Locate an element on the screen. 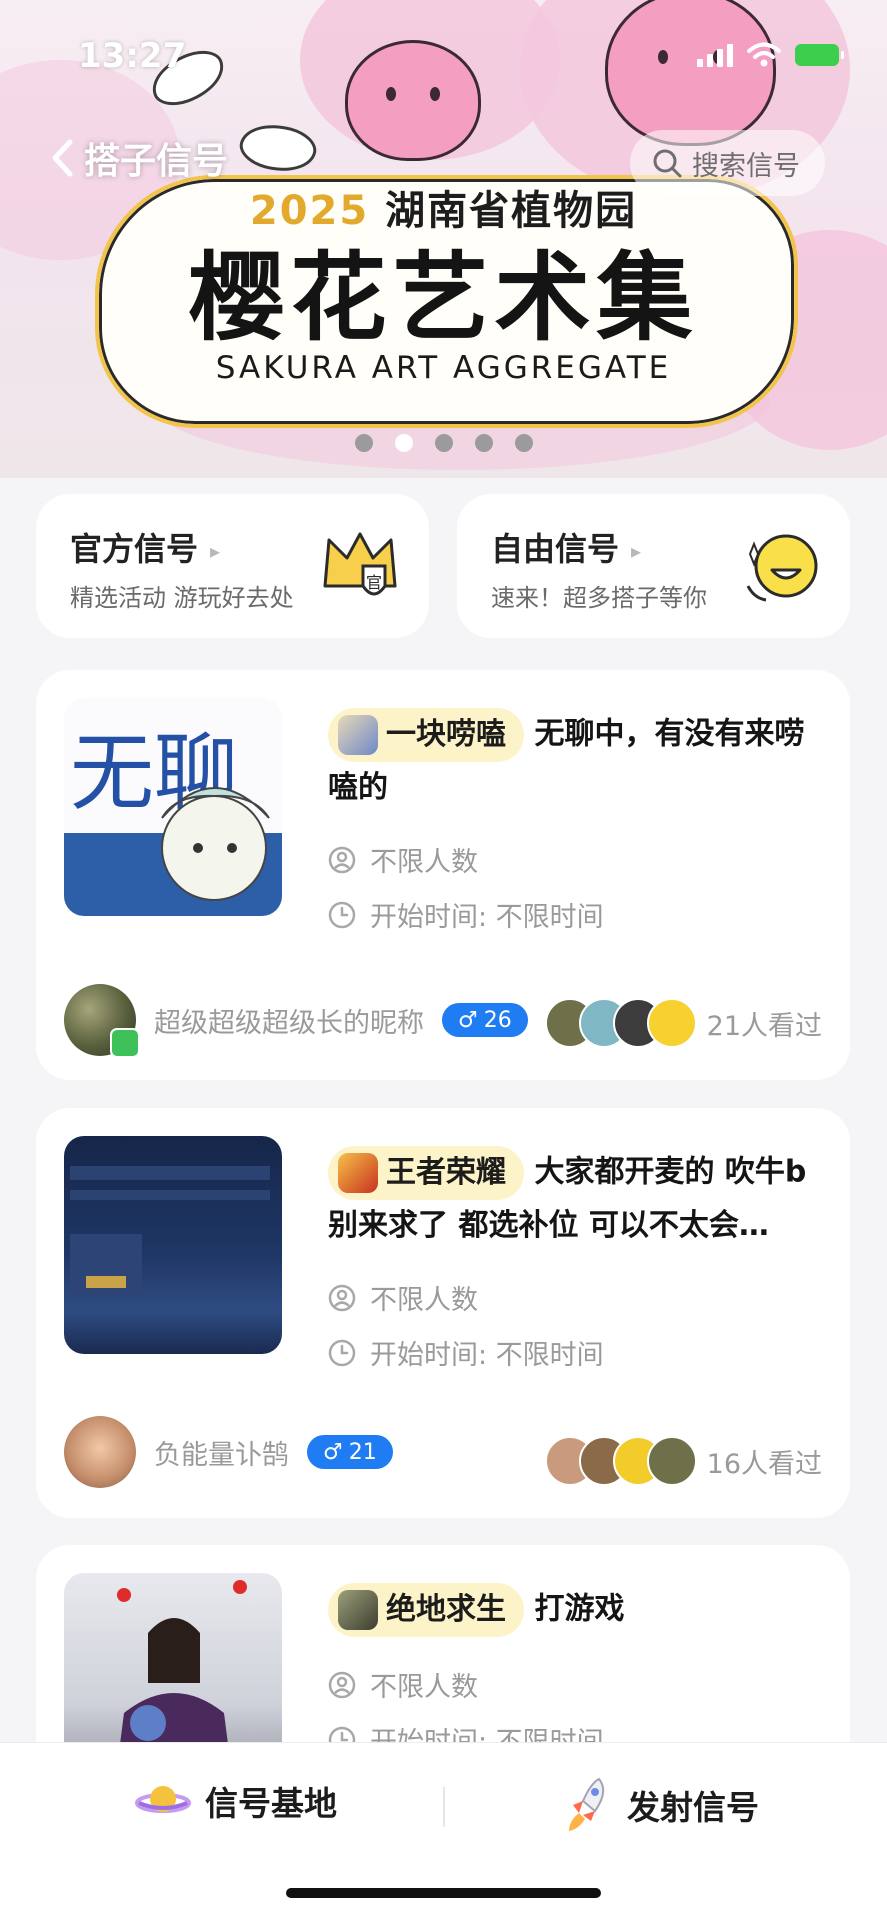 The image size is (887, 1921). quick-card-title: 自由信号 is located at coordinates (566, 547).